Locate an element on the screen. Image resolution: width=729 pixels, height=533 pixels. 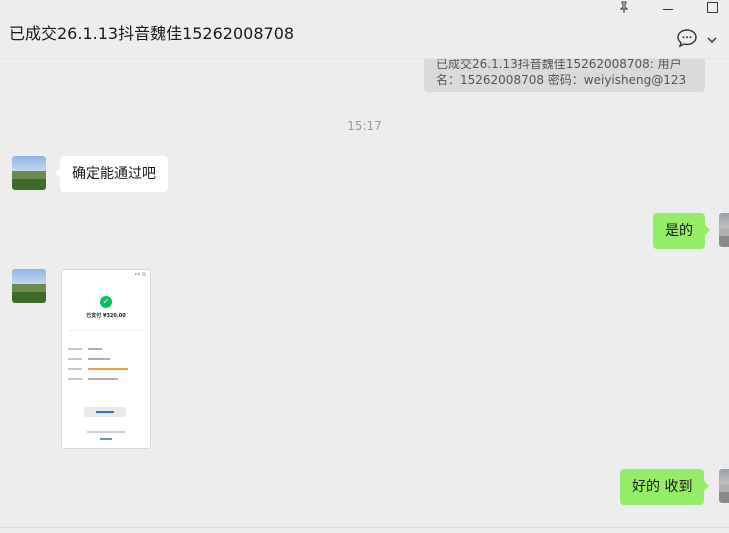
outgoing-message: 好的 收到 is located at coordinates (665, 487).